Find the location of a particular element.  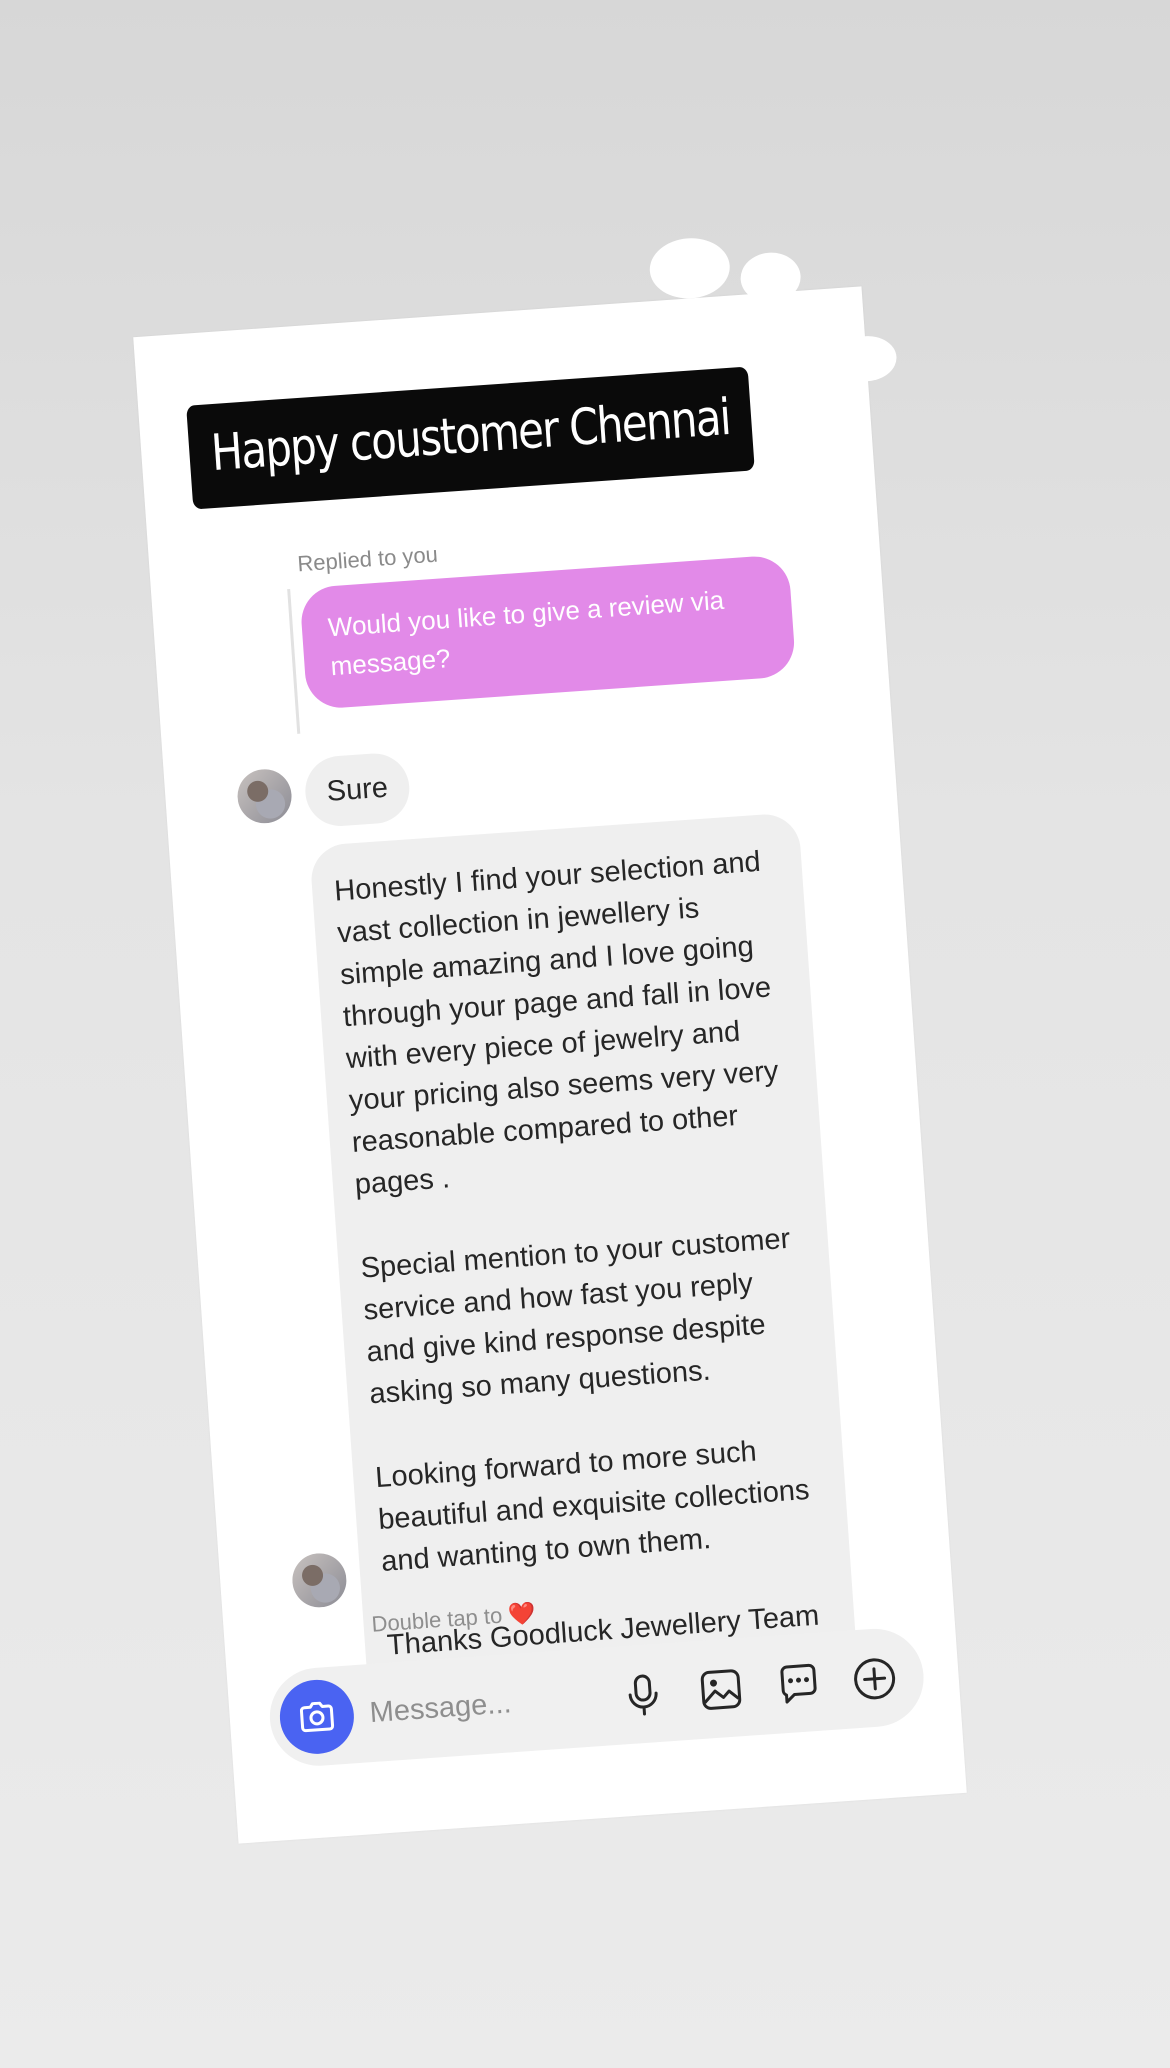

sticker-chat-icon is located at coordinates (798, 1683).